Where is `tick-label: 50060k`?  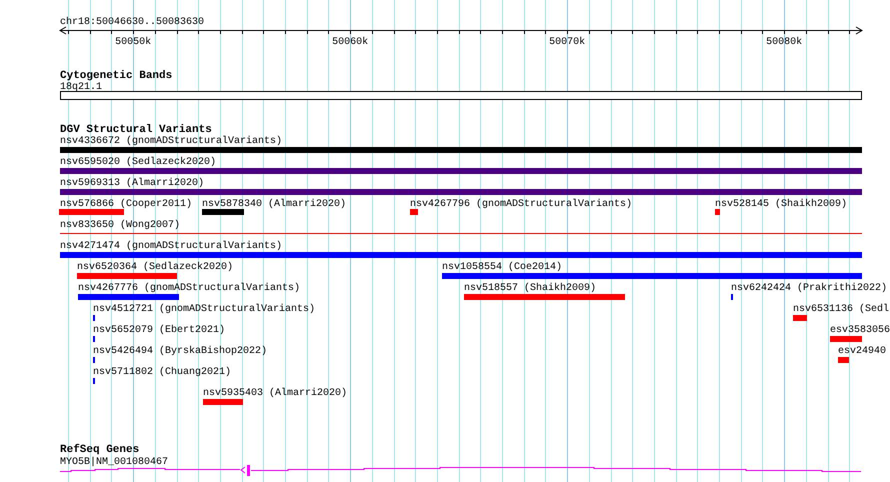 tick-label: 50060k is located at coordinates (350, 42).